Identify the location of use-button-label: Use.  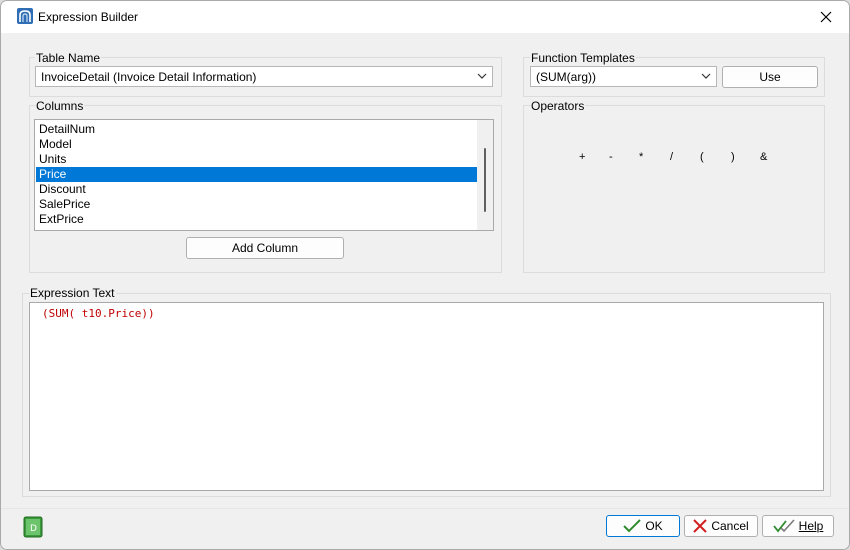
(770, 77).